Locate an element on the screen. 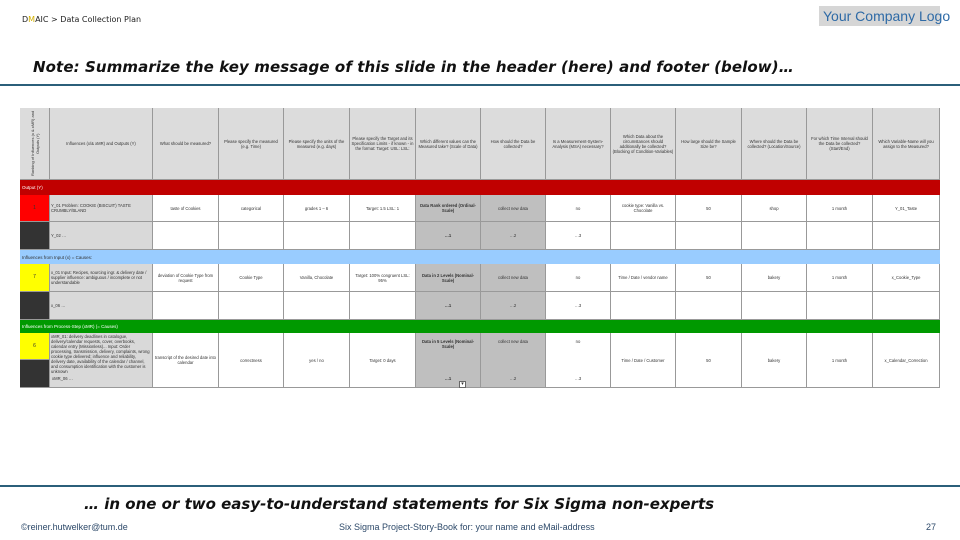 The height and width of the screenshot is (540, 960). table-cell: Target: 0 days is located at coordinates (383, 360).